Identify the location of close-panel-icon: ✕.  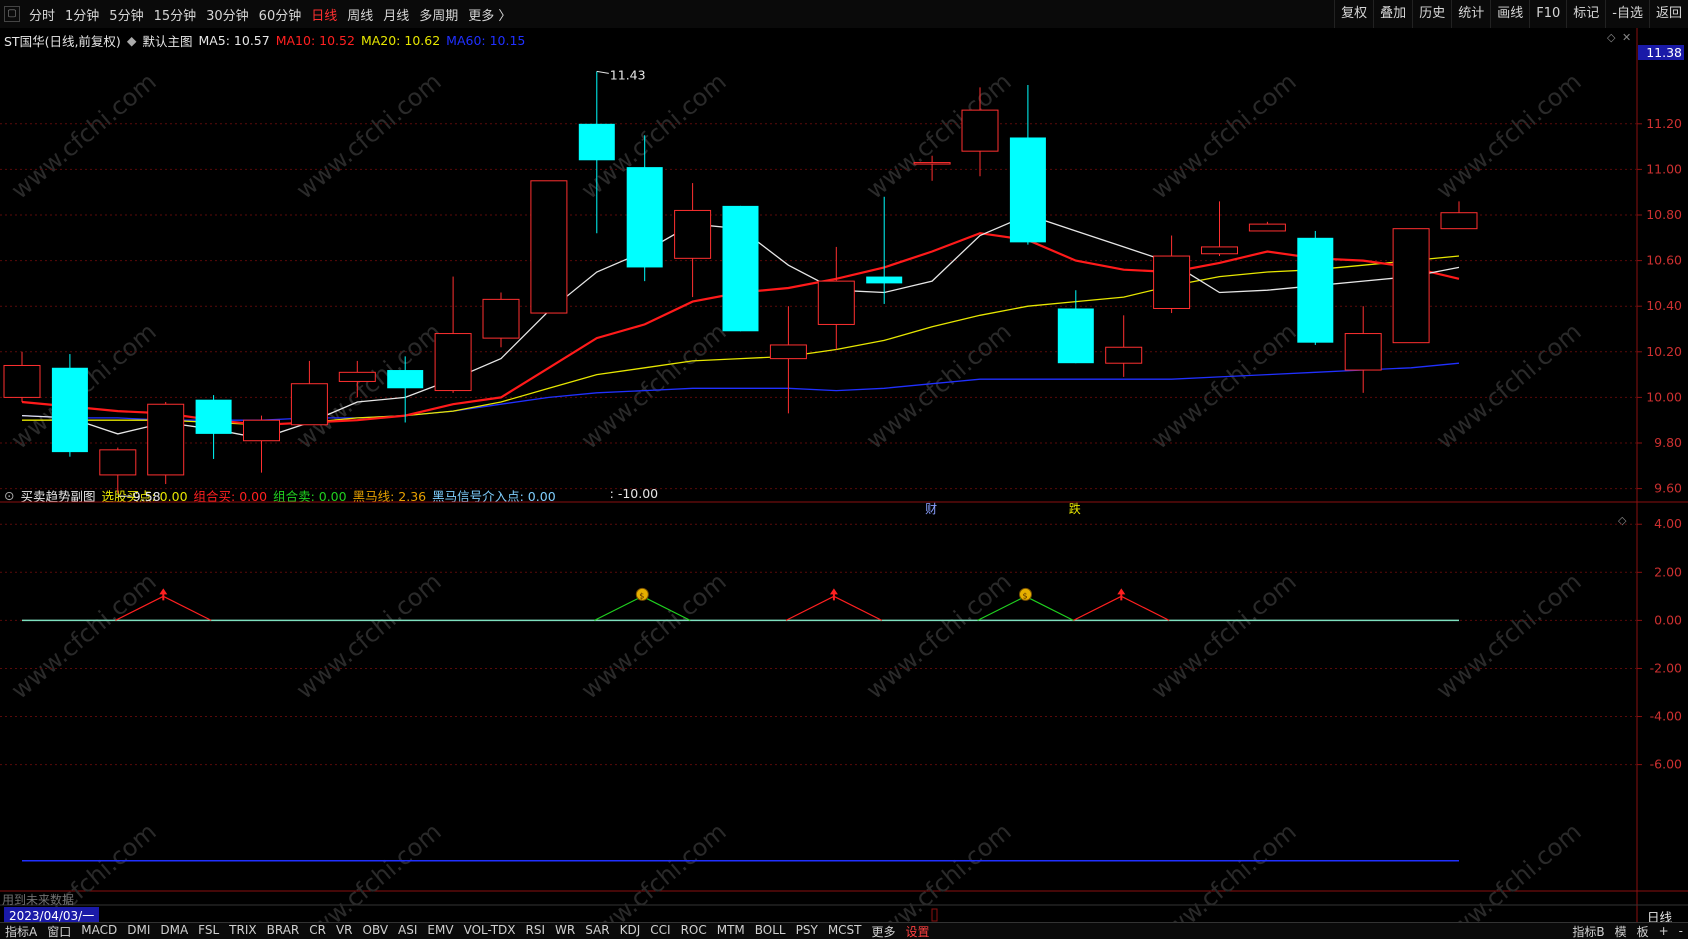
(1626, 37).